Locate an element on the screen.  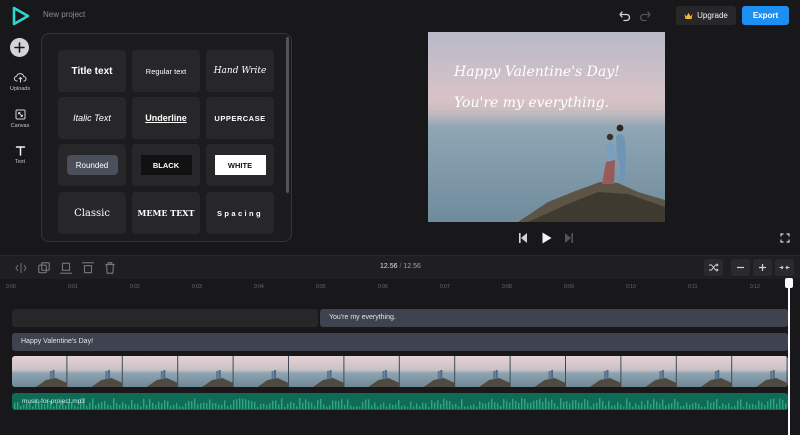
preview-image is located at coordinates (546, 127).